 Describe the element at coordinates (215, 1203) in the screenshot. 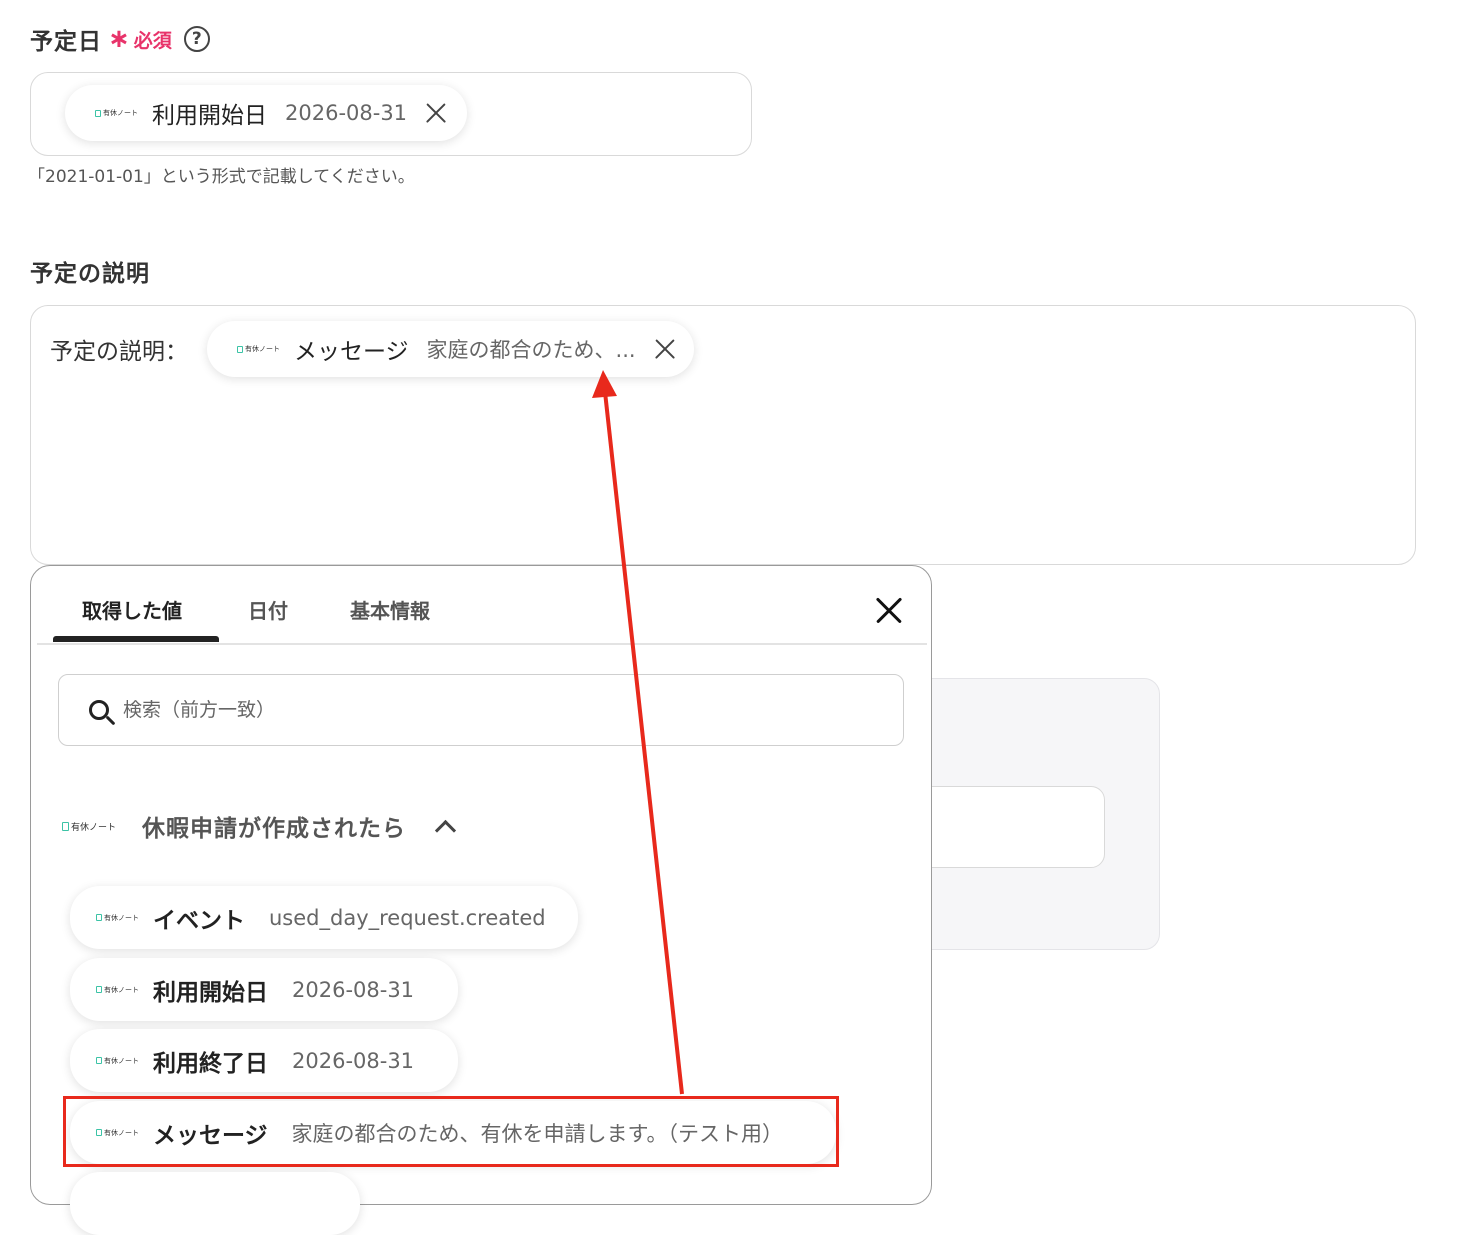

I see `list-item` at that location.